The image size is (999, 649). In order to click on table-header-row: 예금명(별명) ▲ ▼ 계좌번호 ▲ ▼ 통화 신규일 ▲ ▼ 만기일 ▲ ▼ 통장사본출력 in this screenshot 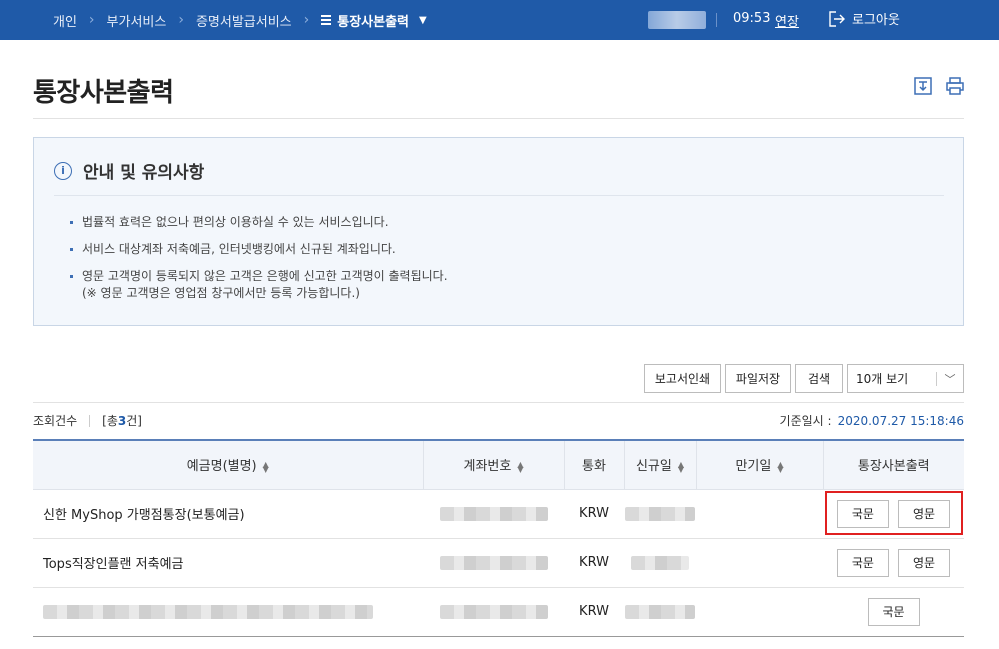, I will do `click(498, 464)`.